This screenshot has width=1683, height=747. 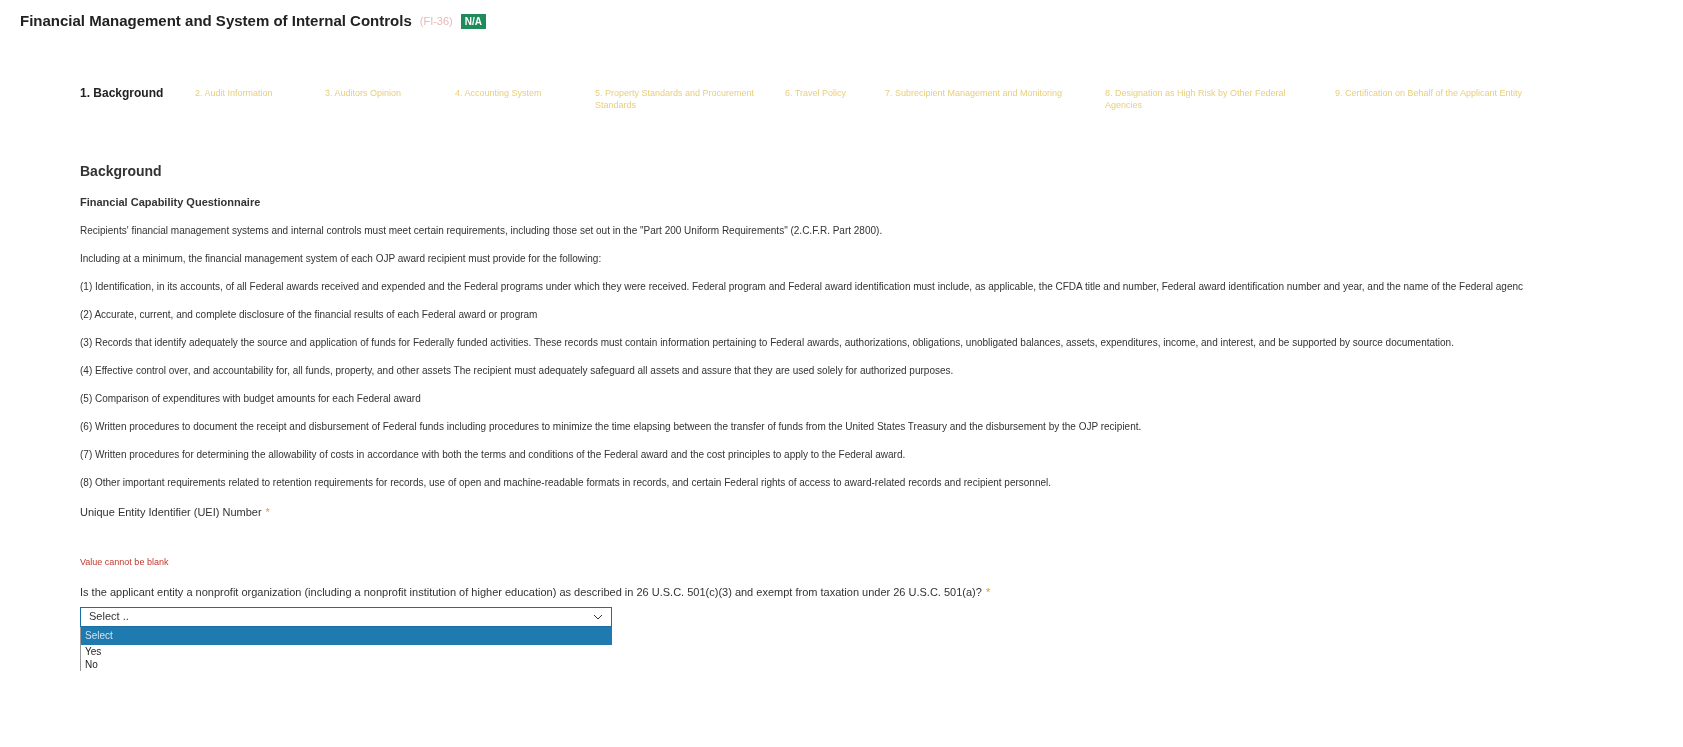 I want to click on step-link: 1. Background, so click(x=127, y=92).